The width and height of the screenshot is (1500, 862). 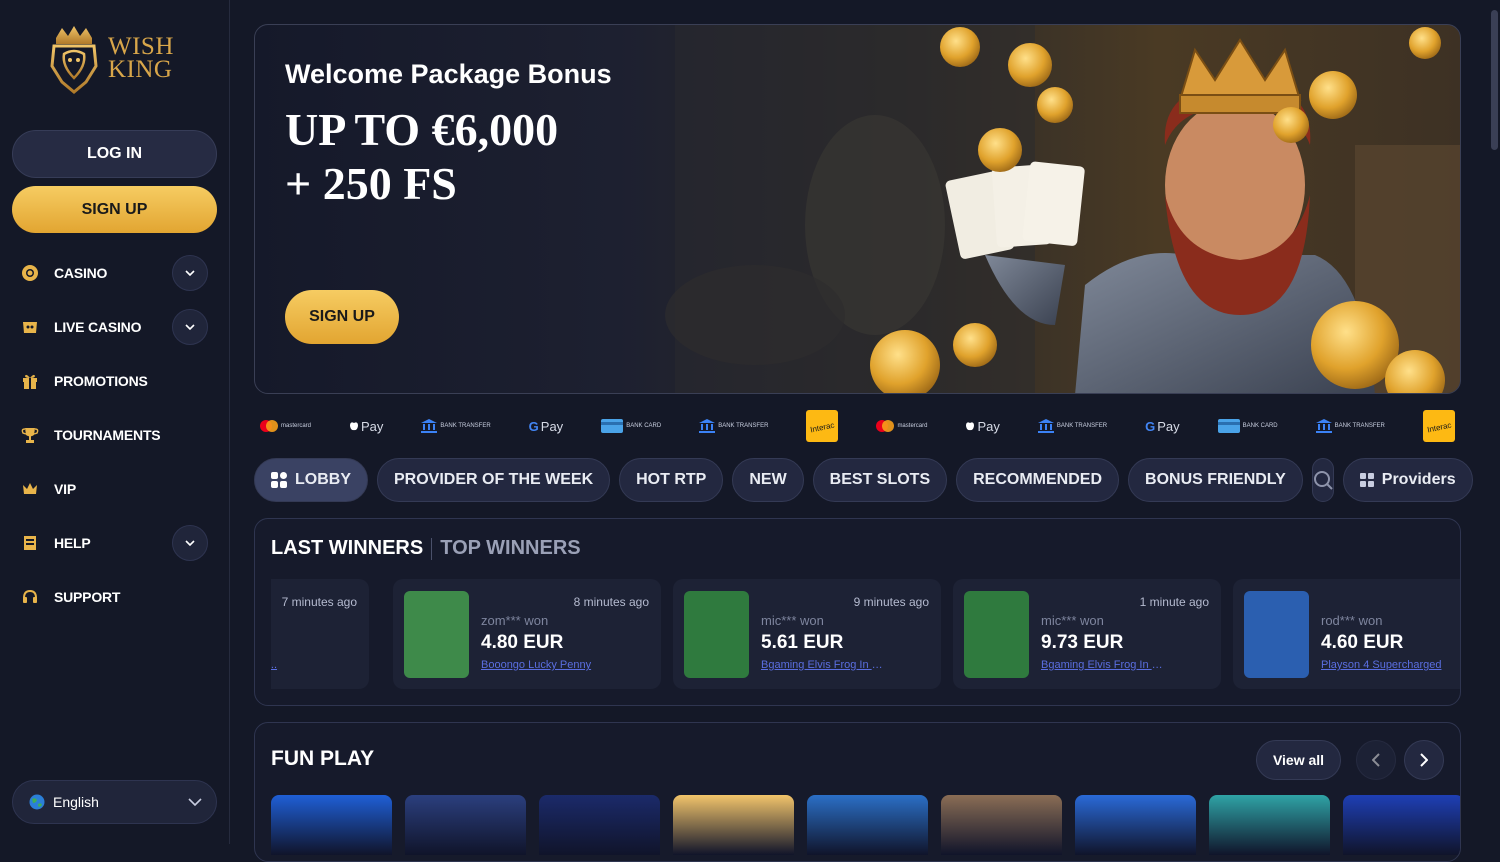 What do you see at coordinates (510, 548) in the screenshot?
I see `tab-top-winners: TOP WINNERS` at bounding box center [510, 548].